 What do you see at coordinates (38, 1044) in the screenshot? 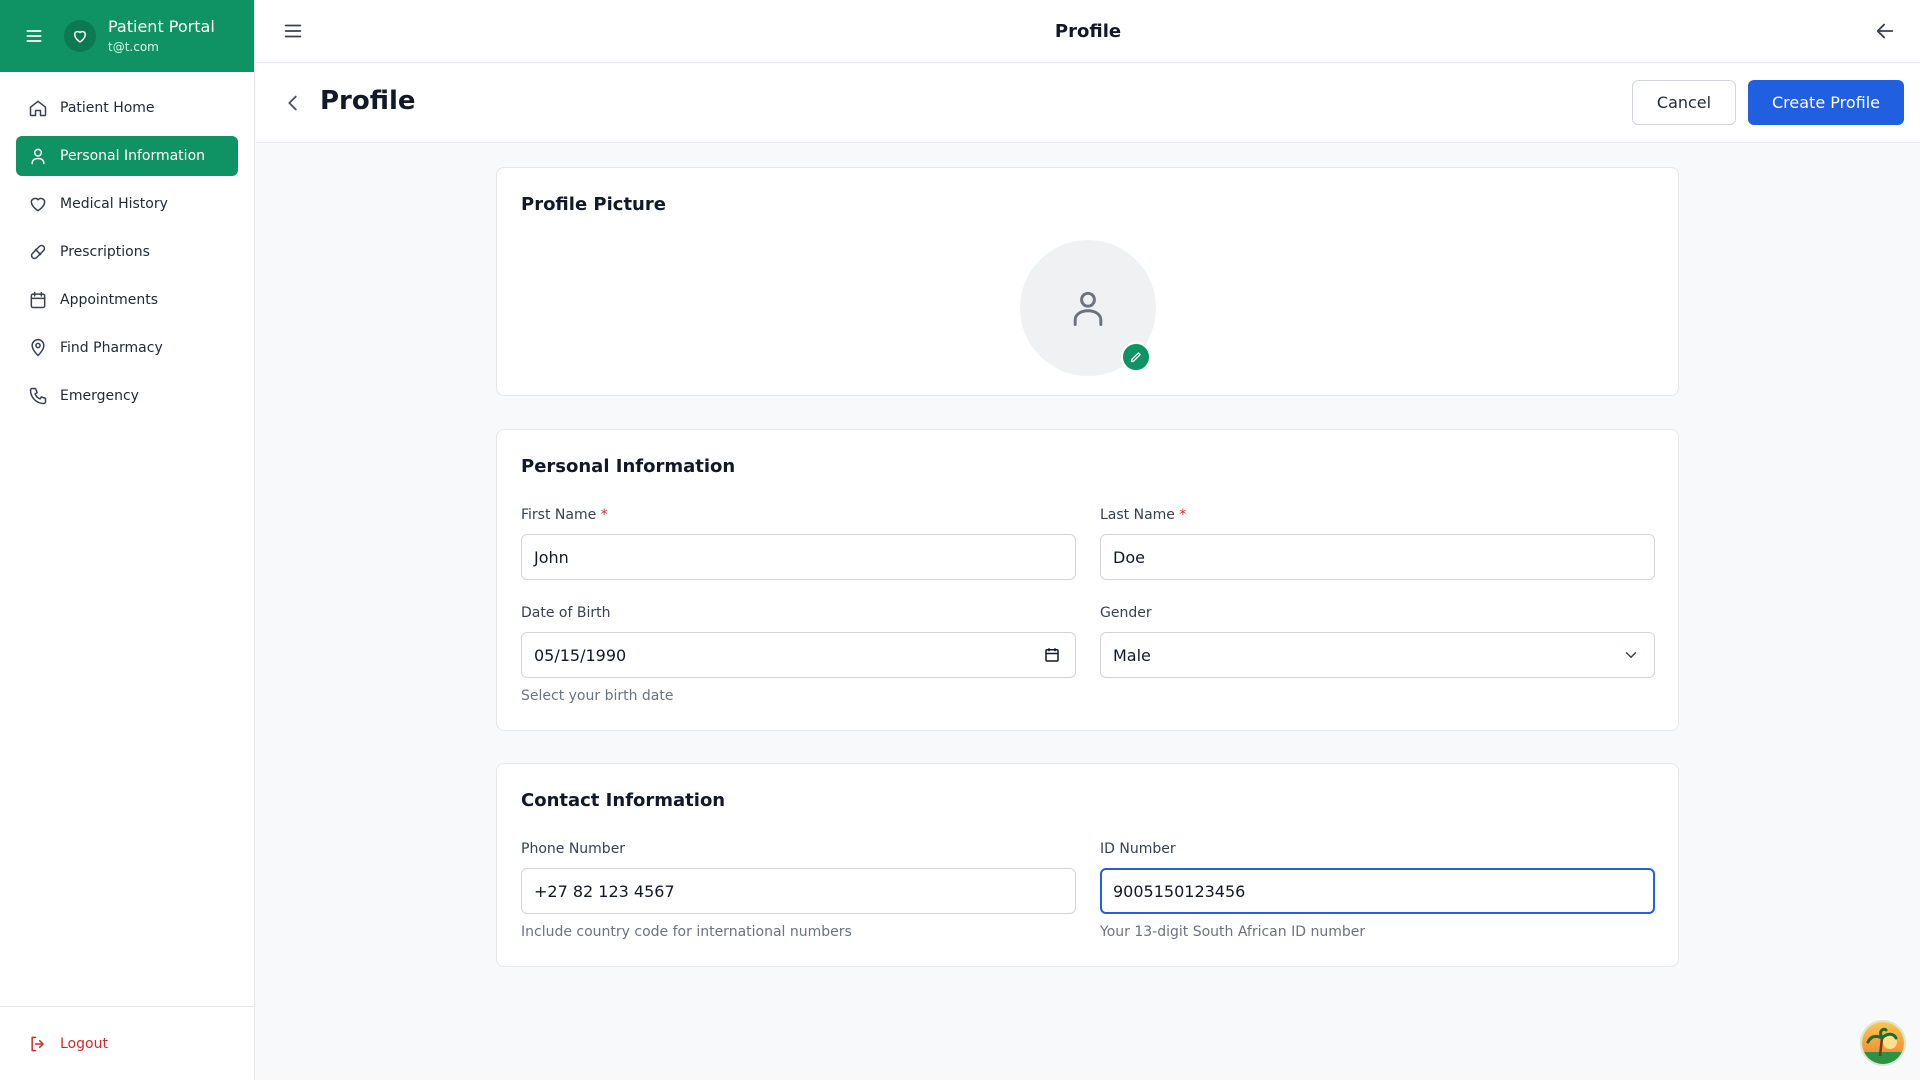
I see `logout-icon` at bounding box center [38, 1044].